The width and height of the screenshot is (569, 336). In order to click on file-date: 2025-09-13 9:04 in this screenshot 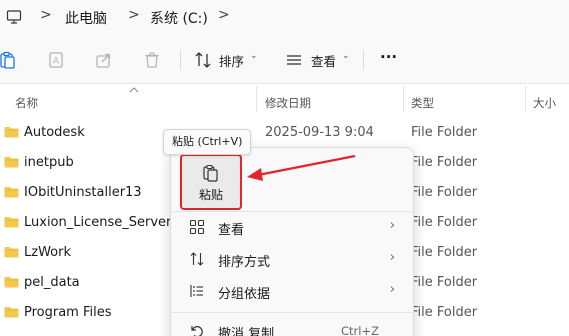, I will do `click(319, 132)`.